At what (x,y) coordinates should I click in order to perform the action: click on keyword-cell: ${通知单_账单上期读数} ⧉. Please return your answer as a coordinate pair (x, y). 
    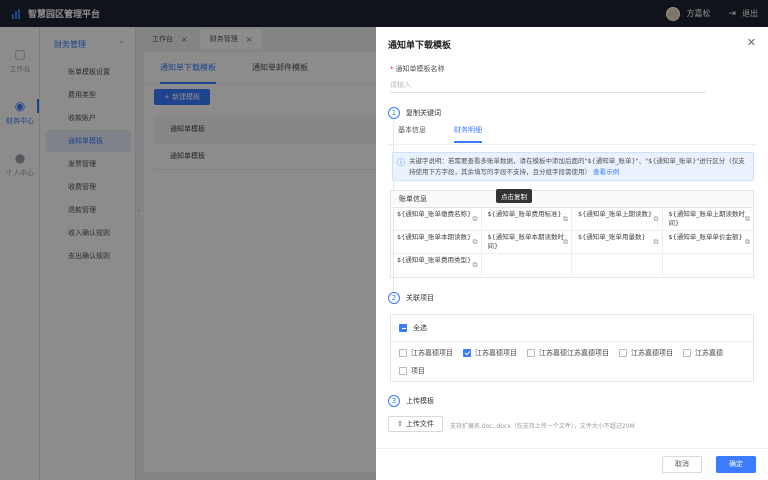
    Looking at the image, I should click on (617, 219).